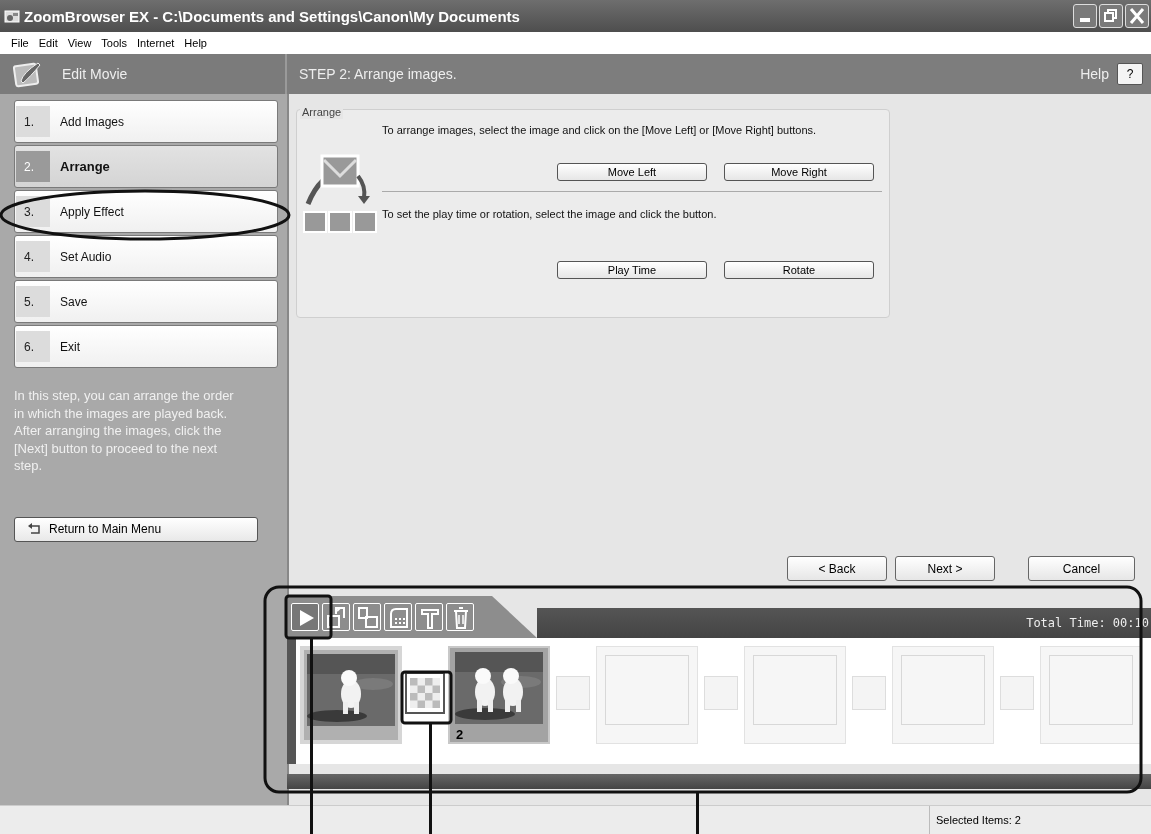 The height and width of the screenshot is (834, 1151). What do you see at coordinates (1111, 16) in the screenshot?
I see `restore-button` at bounding box center [1111, 16].